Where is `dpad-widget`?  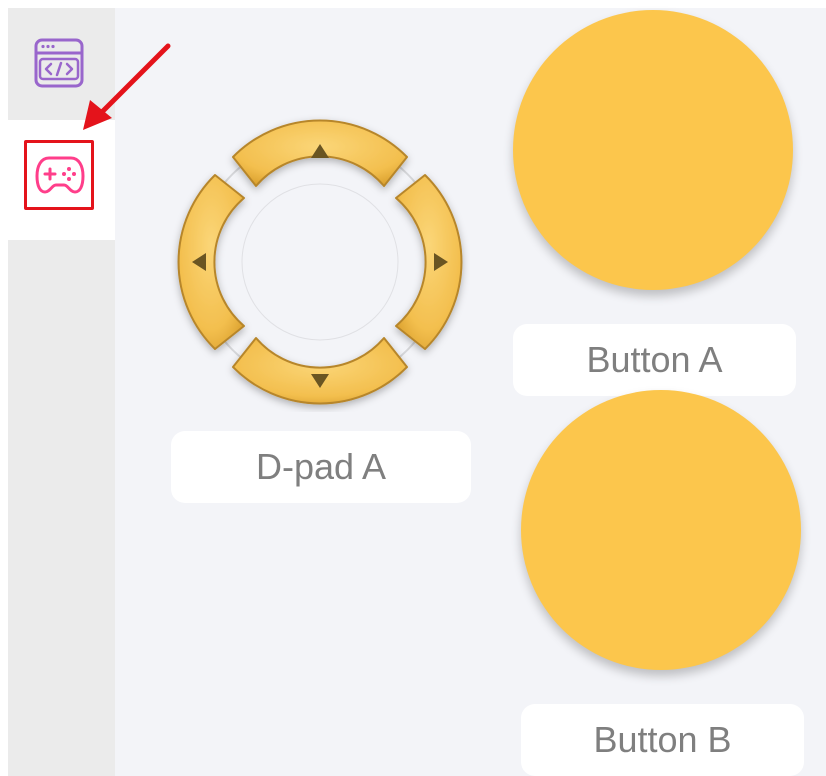 dpad-widget is located at coordinates (320, 262).